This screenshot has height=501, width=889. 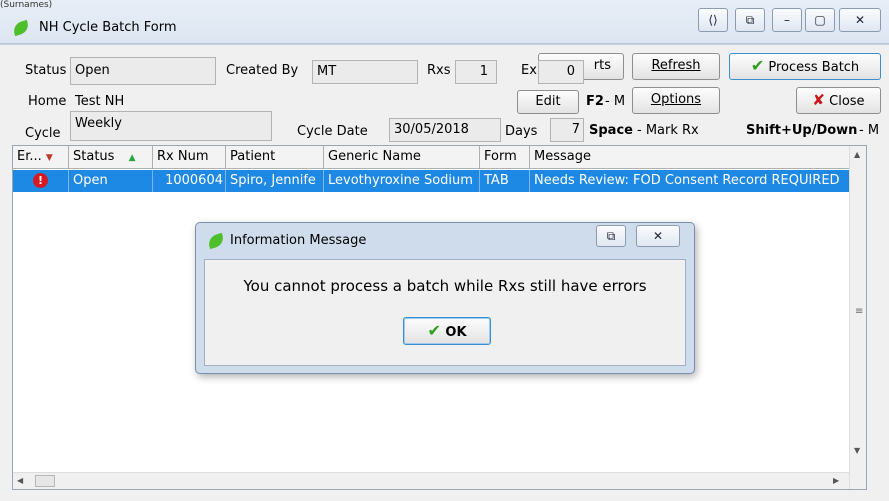 I want to click on error-cell: !, so click(x=41, y=181).